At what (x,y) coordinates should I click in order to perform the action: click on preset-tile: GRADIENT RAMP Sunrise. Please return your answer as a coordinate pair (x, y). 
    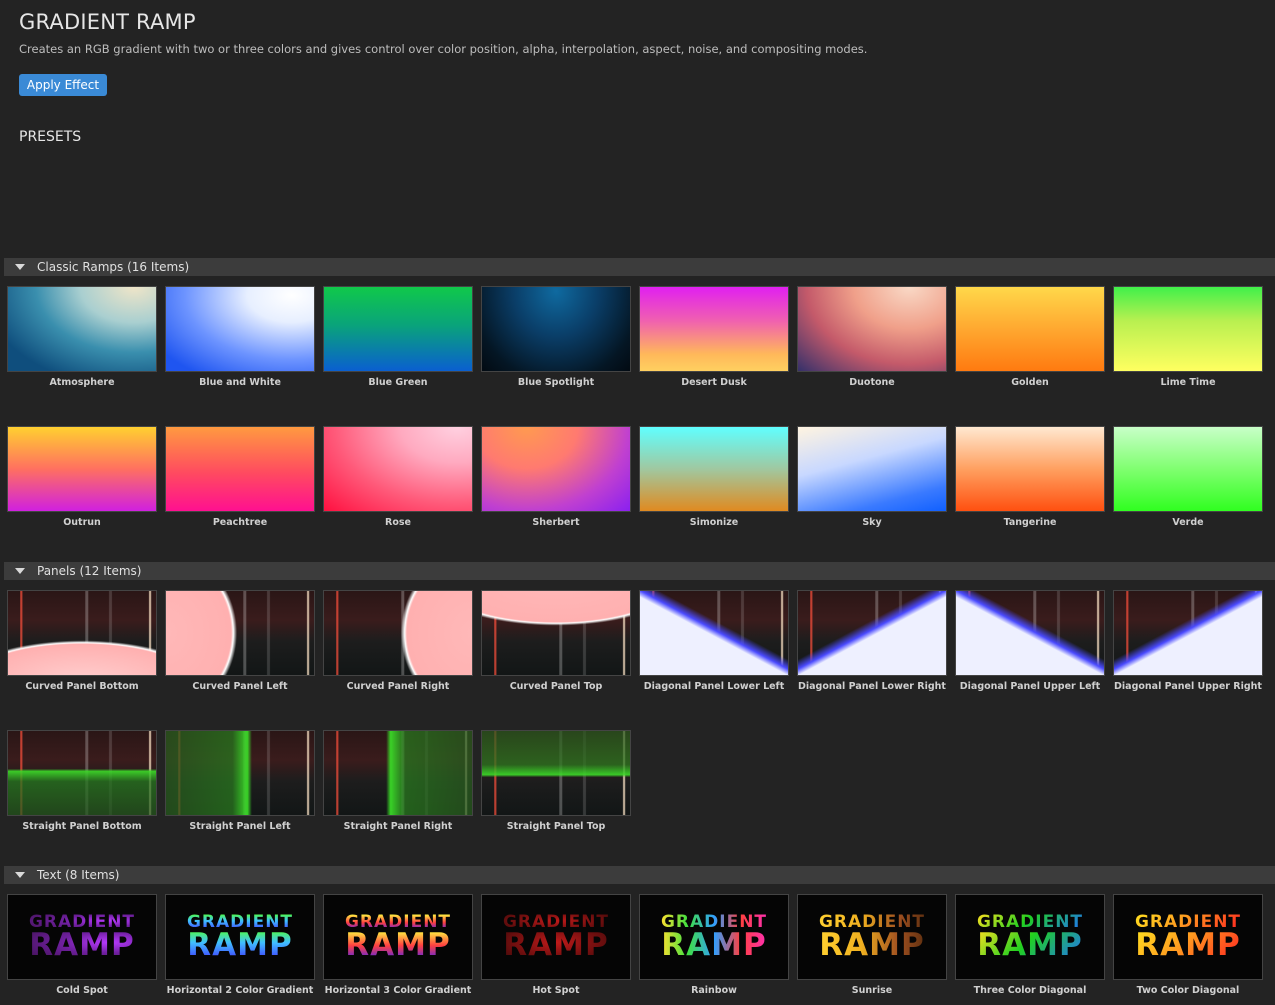
    Looking at the image, I should click on (872, 945).